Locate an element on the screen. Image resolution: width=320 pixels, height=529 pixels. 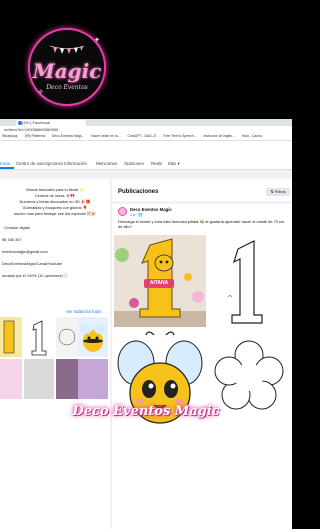
post-date: 1 d · 🌐 is located at coordinates (136, 215).